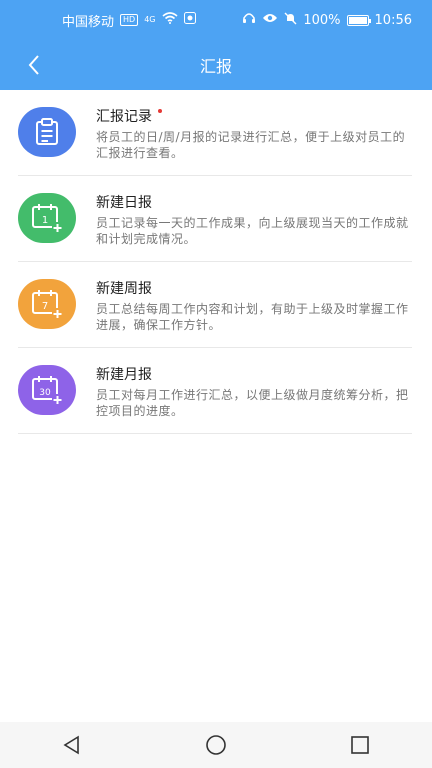 This screenshot has height=768, width=432. What do you see at coordinates (45, 393) in the screenshot?
I see `svg-text: 30` at bounding box center [45, 393].